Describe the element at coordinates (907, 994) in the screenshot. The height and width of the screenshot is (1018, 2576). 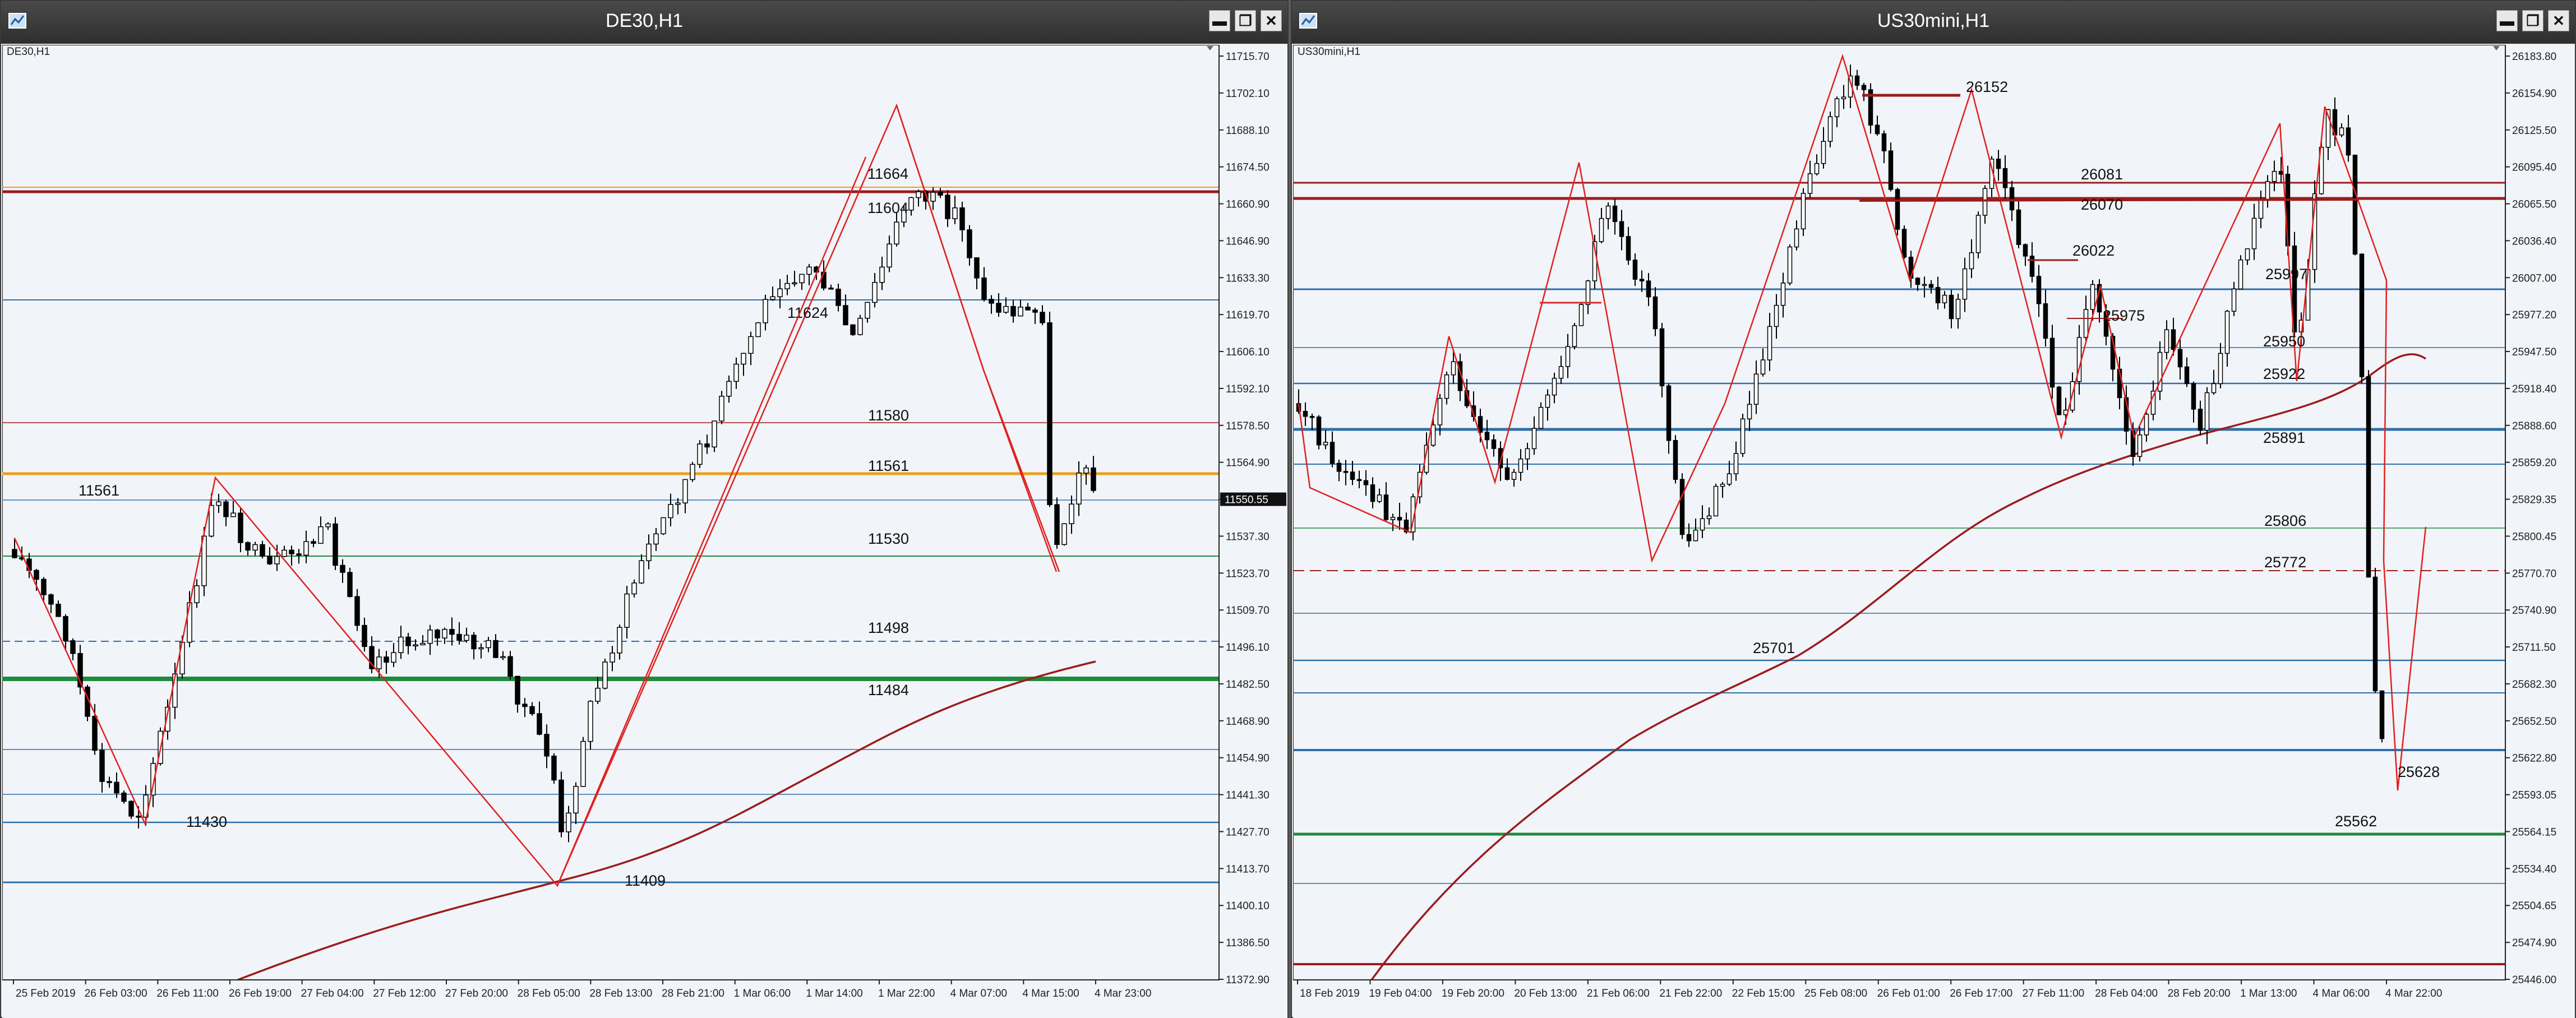
I see `time-axis-label: 1 Mar 22:00` at that location.